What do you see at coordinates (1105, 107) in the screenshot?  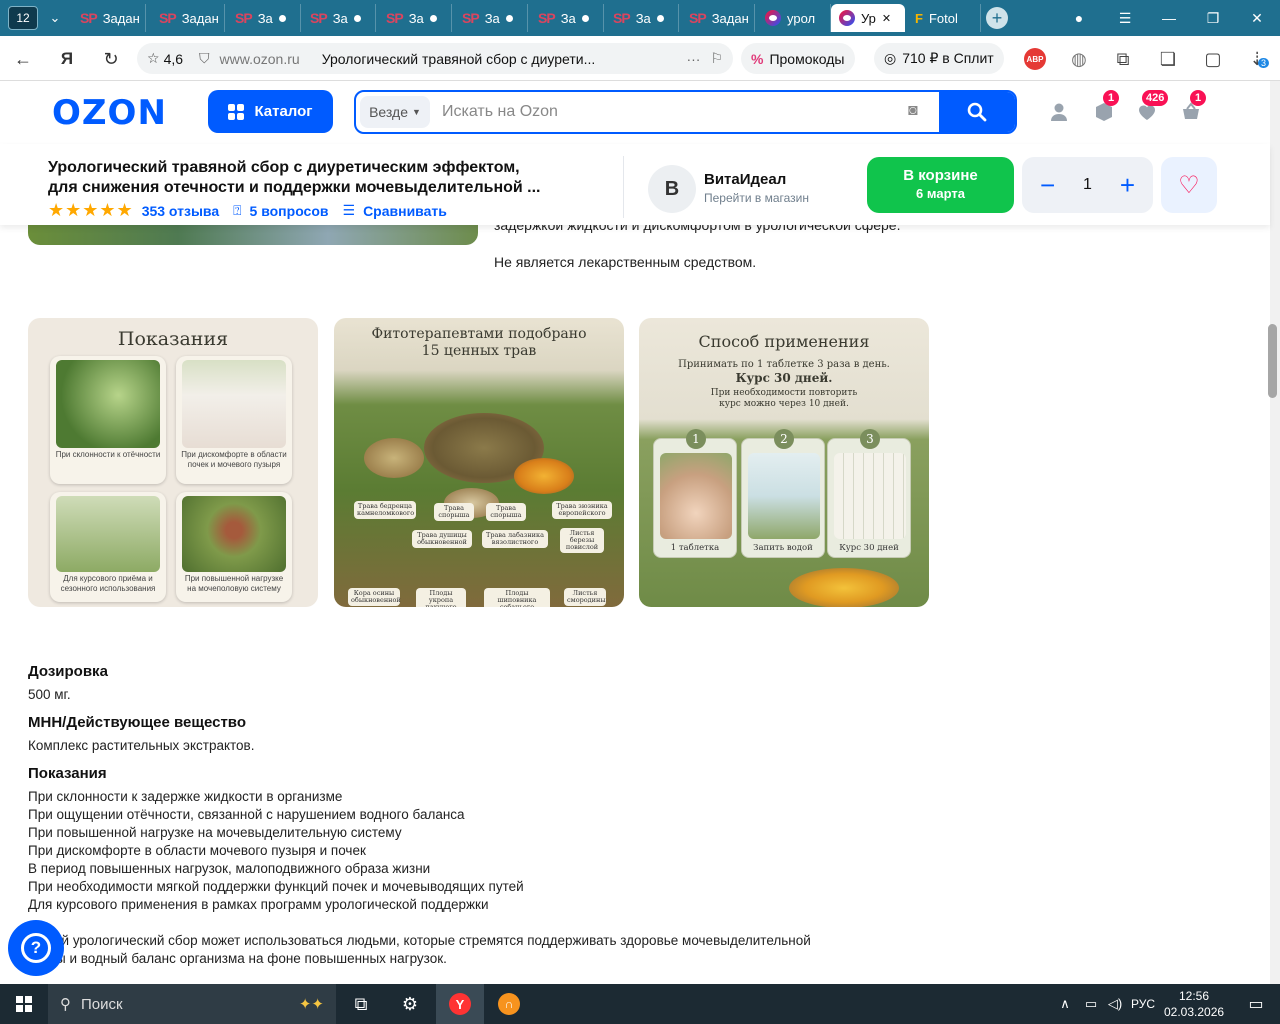 I see `orders-icon: 1` at bounding box center [1105, 107].